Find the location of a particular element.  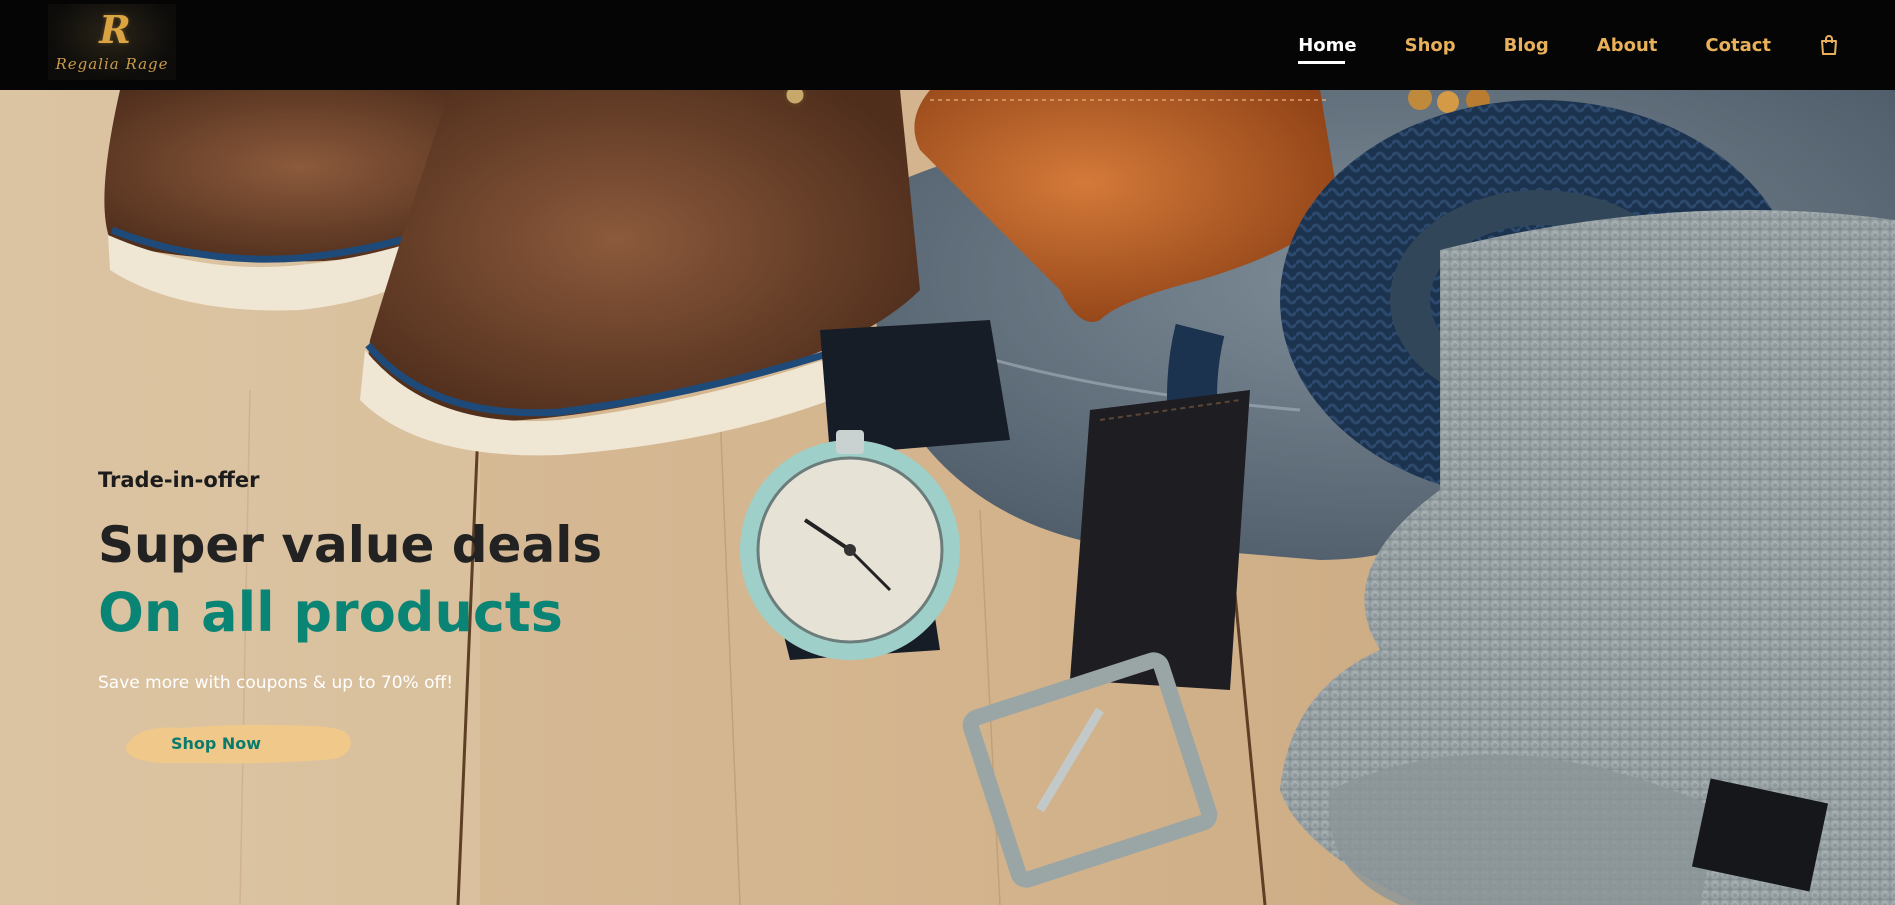

nav-item-home: Home is located at coordinates (1327, 49).